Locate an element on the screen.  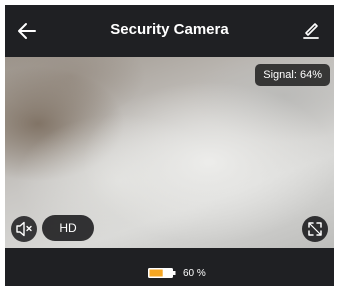
battery-percent-text: 60 % is located at coordinates (194, 273).